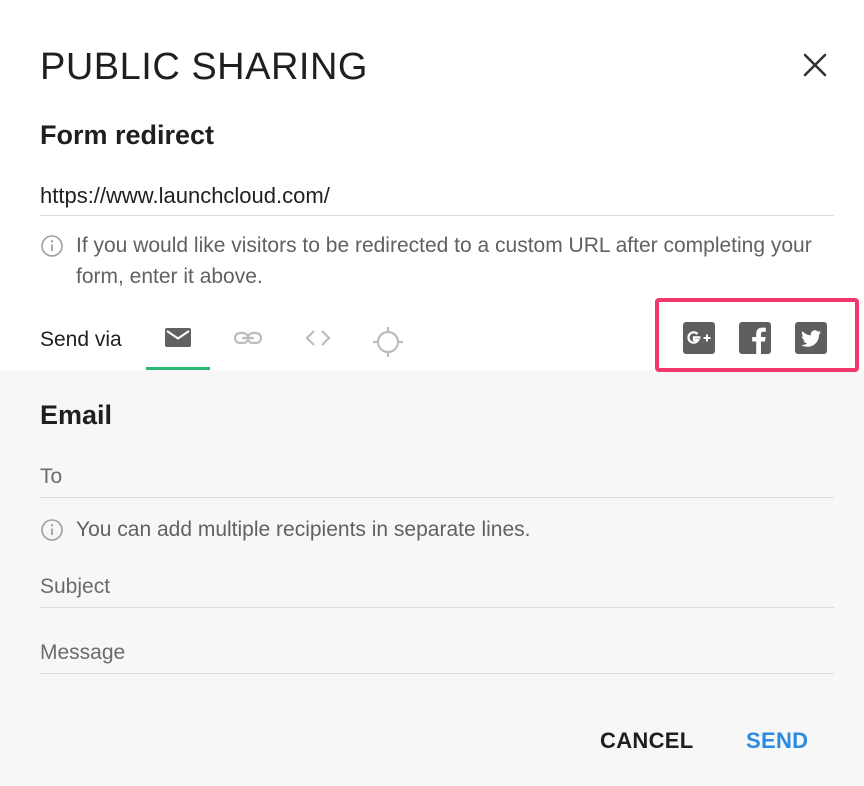  Describe the element at coordinates (81, 339) in the screenshot. I see `send-via-label: Send via` at that location.